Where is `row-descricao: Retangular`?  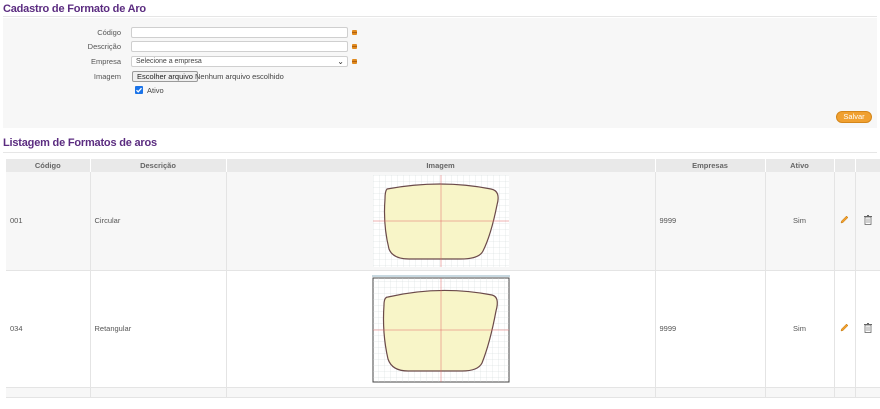 row-descricao: Retangular is located at coordinates (158, 329).